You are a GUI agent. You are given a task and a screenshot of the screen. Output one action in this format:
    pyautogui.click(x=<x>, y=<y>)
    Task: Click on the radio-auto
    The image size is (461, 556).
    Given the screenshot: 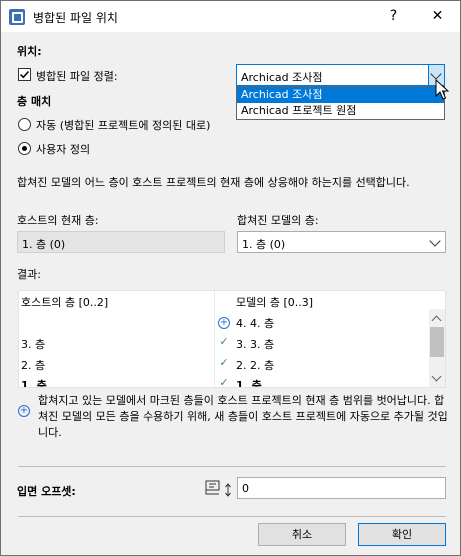 What is the action you would take?
    pyautogui.click(x=24, y=124)
    